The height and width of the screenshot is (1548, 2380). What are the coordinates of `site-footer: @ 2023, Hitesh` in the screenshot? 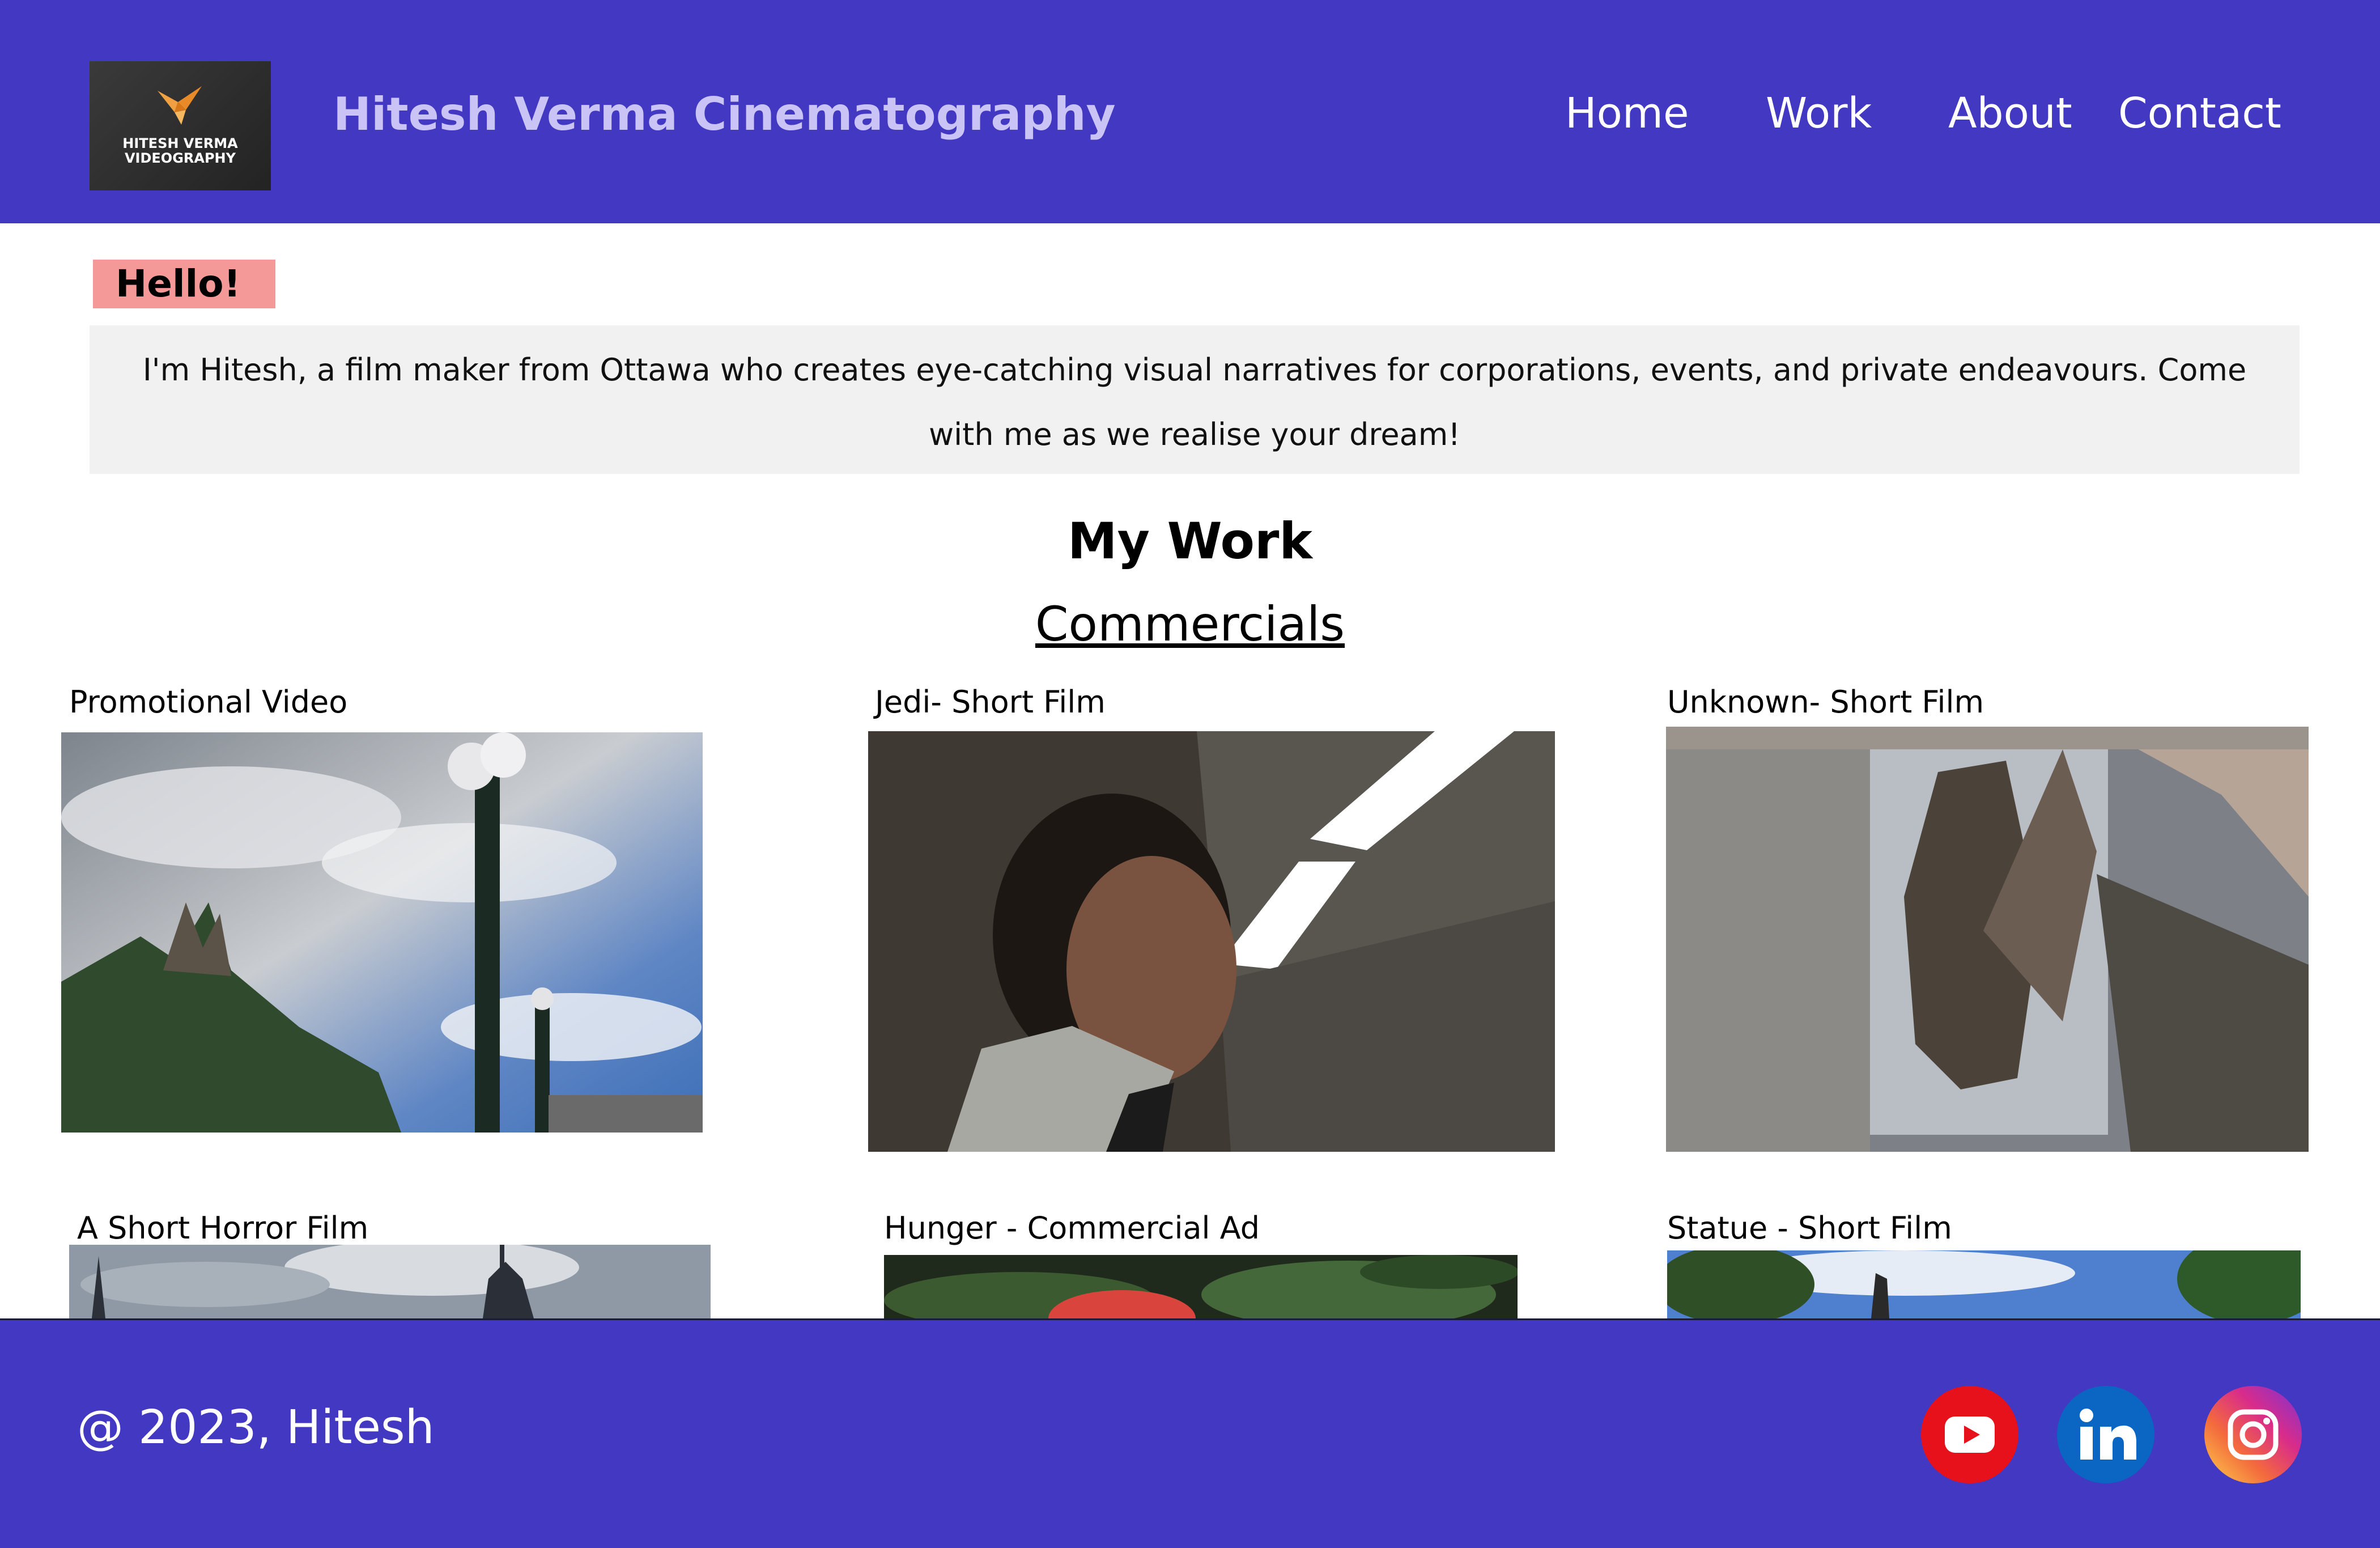 It's located at (1190, 1433).